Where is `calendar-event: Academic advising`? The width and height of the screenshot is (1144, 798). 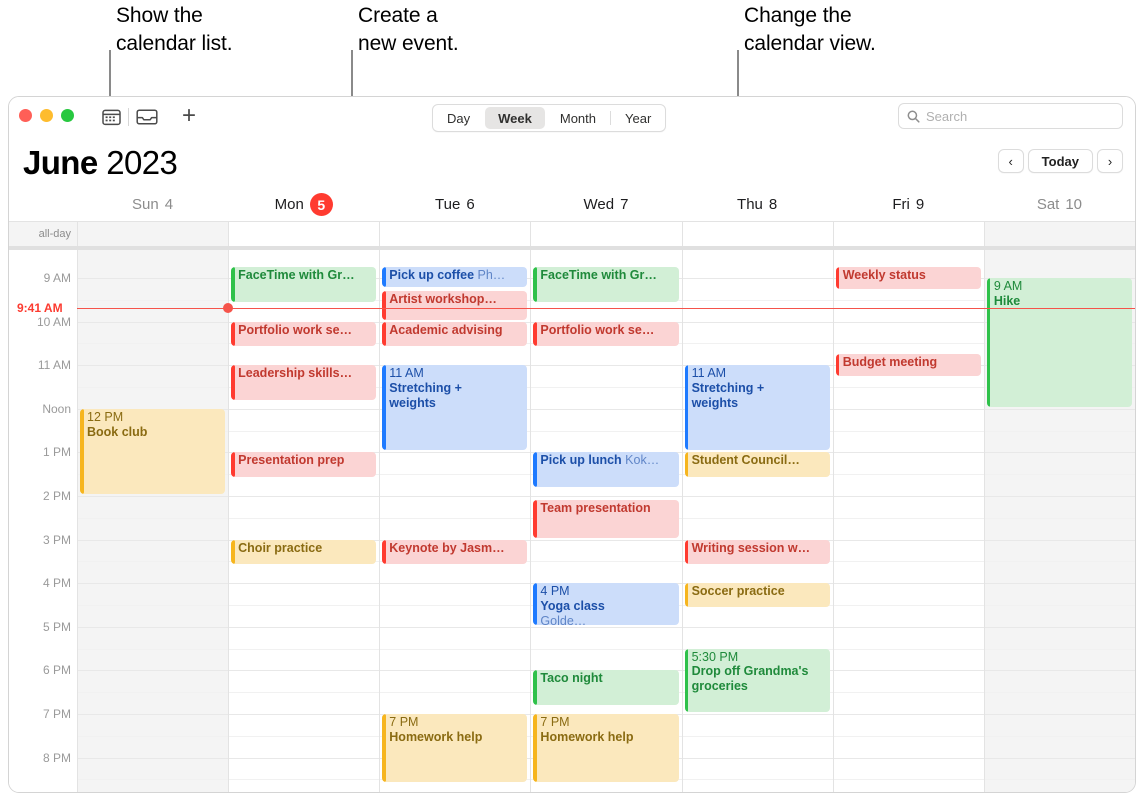
calendar-event: Academic advising is located at coordinates (455, 333).